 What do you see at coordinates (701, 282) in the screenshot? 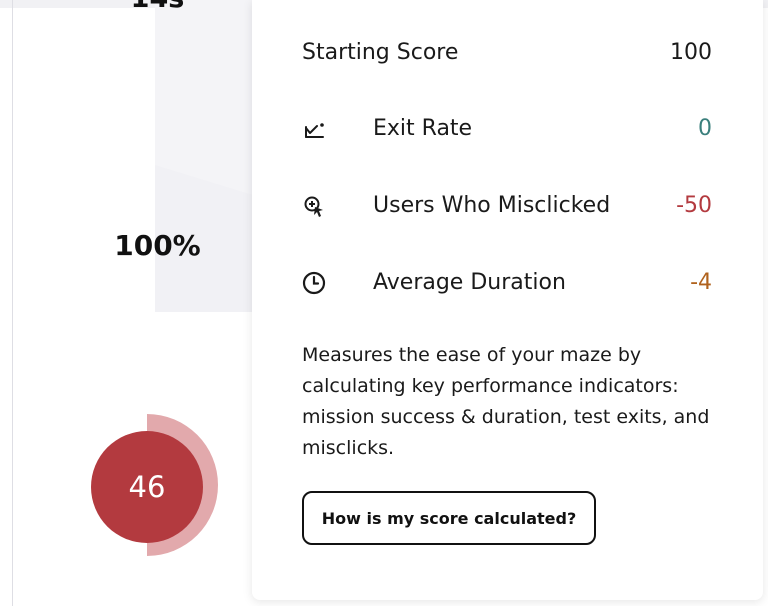
I see `average-duration-value: -4` at bounding box center [701, 282].